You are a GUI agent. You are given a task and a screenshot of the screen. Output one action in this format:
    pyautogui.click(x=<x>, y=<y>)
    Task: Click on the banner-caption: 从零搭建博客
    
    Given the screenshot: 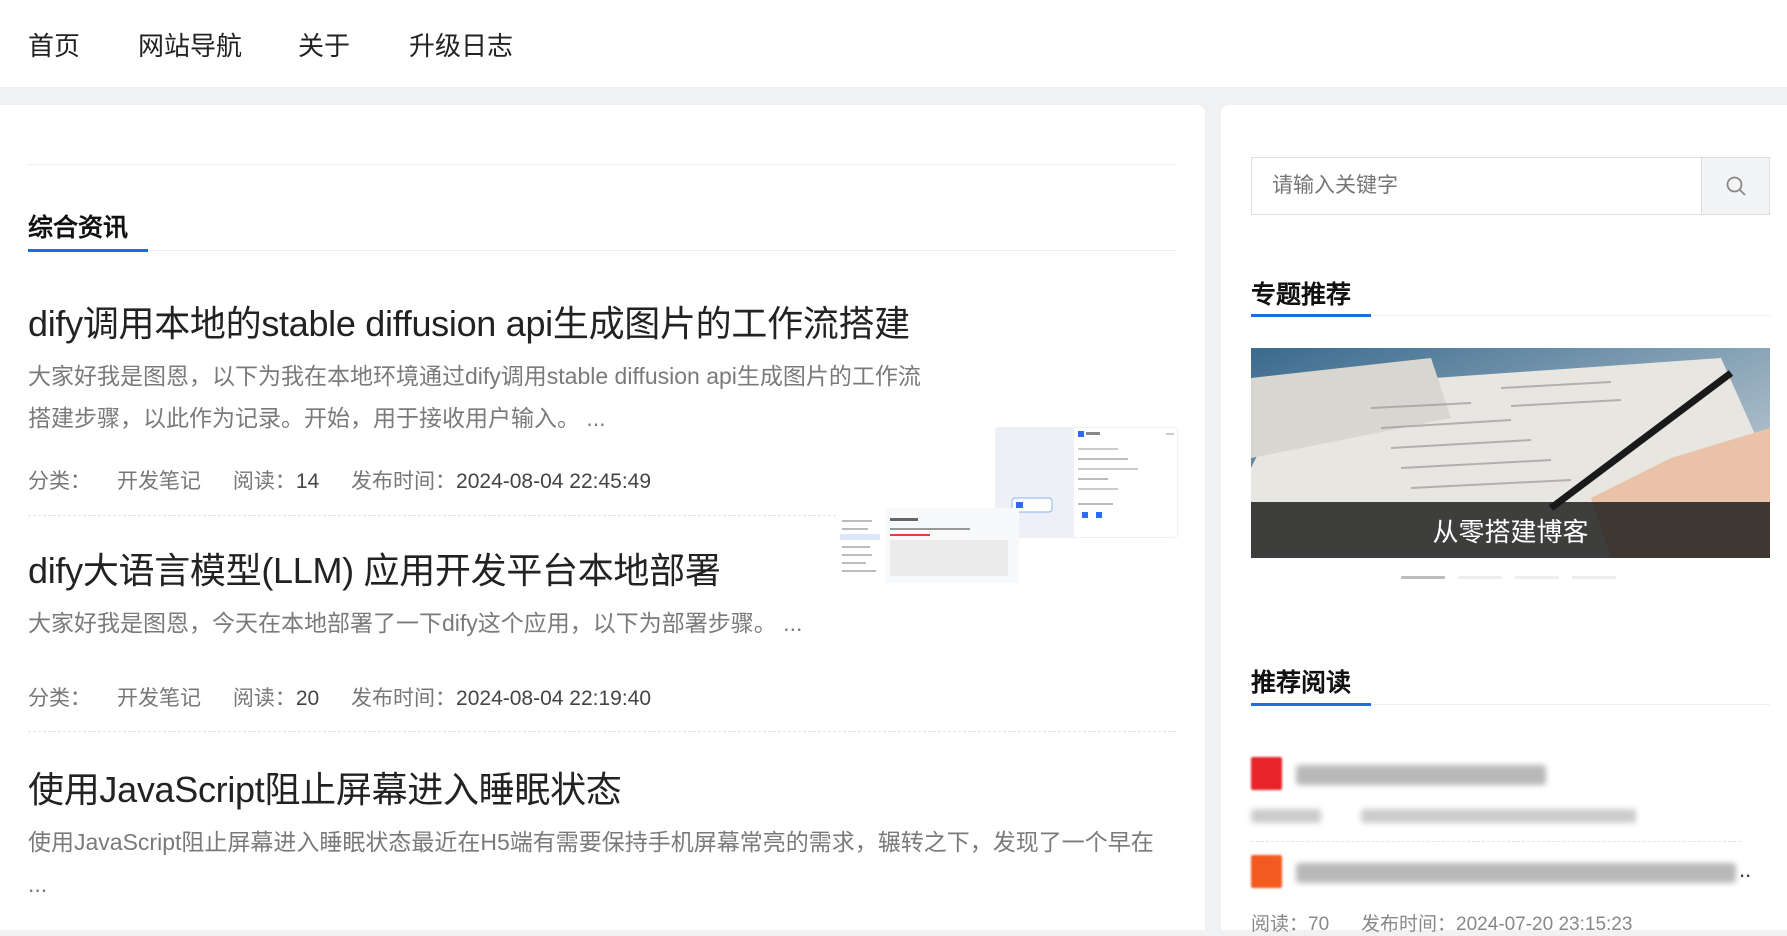 What is the action you would take?
    pyautogui.click(x=1510, y=530)
    